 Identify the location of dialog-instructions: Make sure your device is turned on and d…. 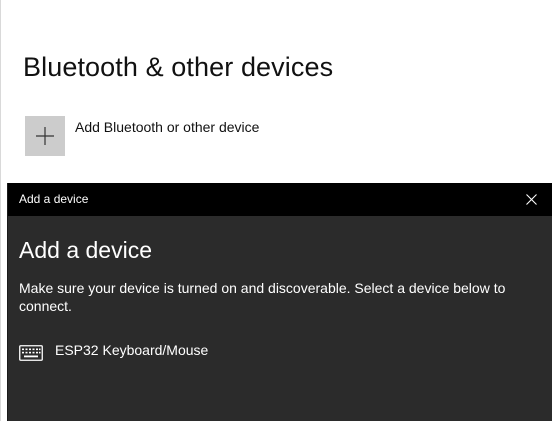
(262, 297).